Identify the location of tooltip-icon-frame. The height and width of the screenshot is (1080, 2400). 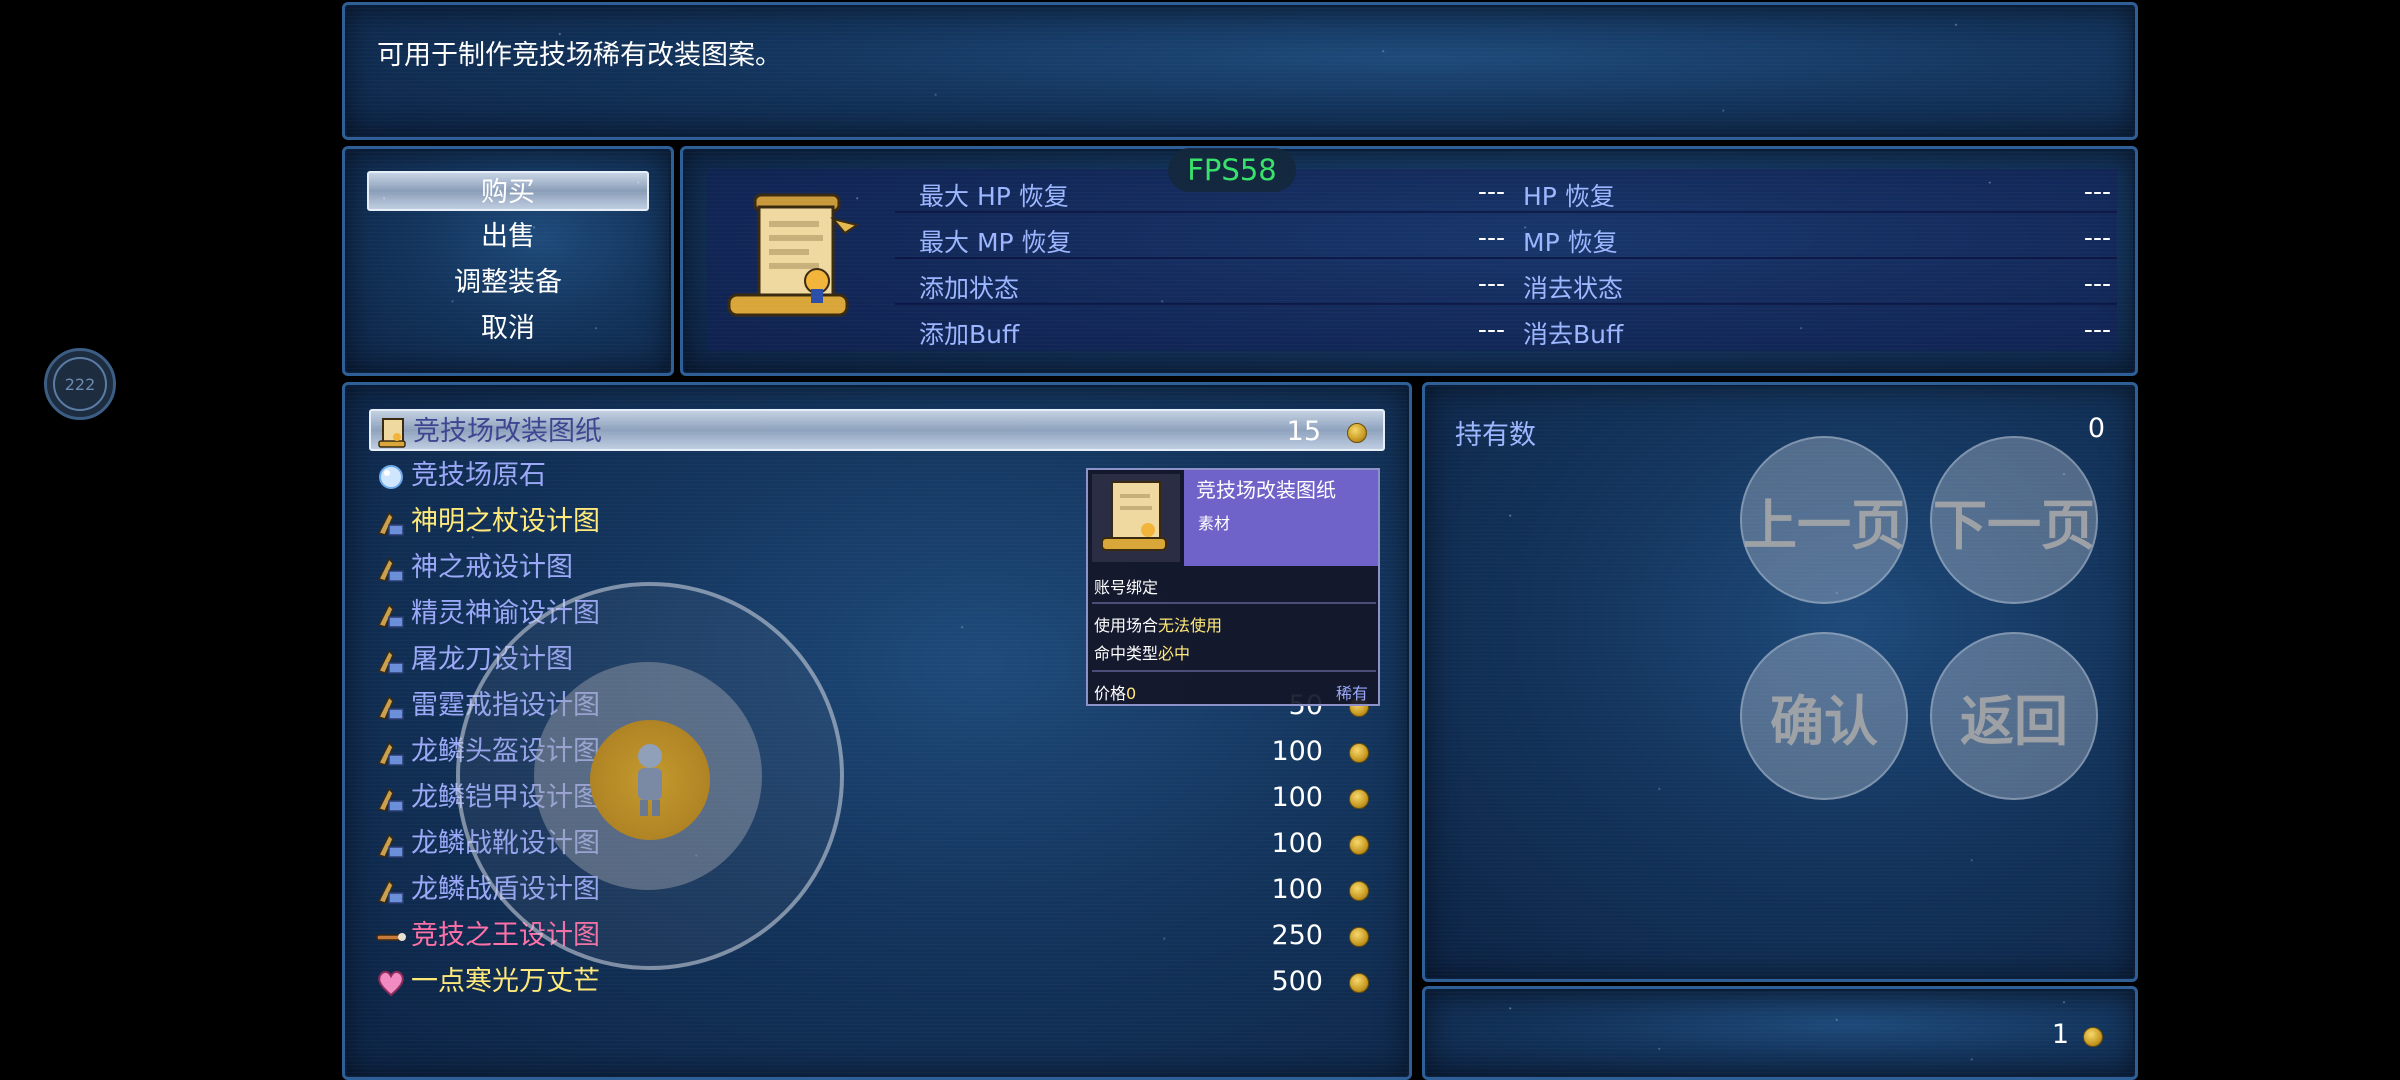
(1136, 518).